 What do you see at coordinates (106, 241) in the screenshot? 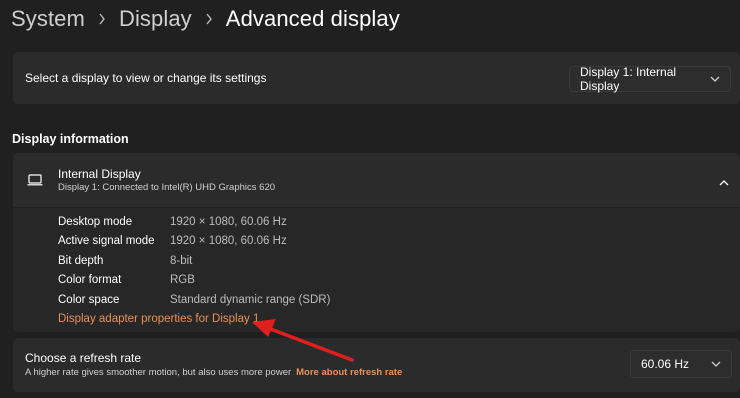
I see `property-key: Active signal mode` at bounding box center [106, 241].